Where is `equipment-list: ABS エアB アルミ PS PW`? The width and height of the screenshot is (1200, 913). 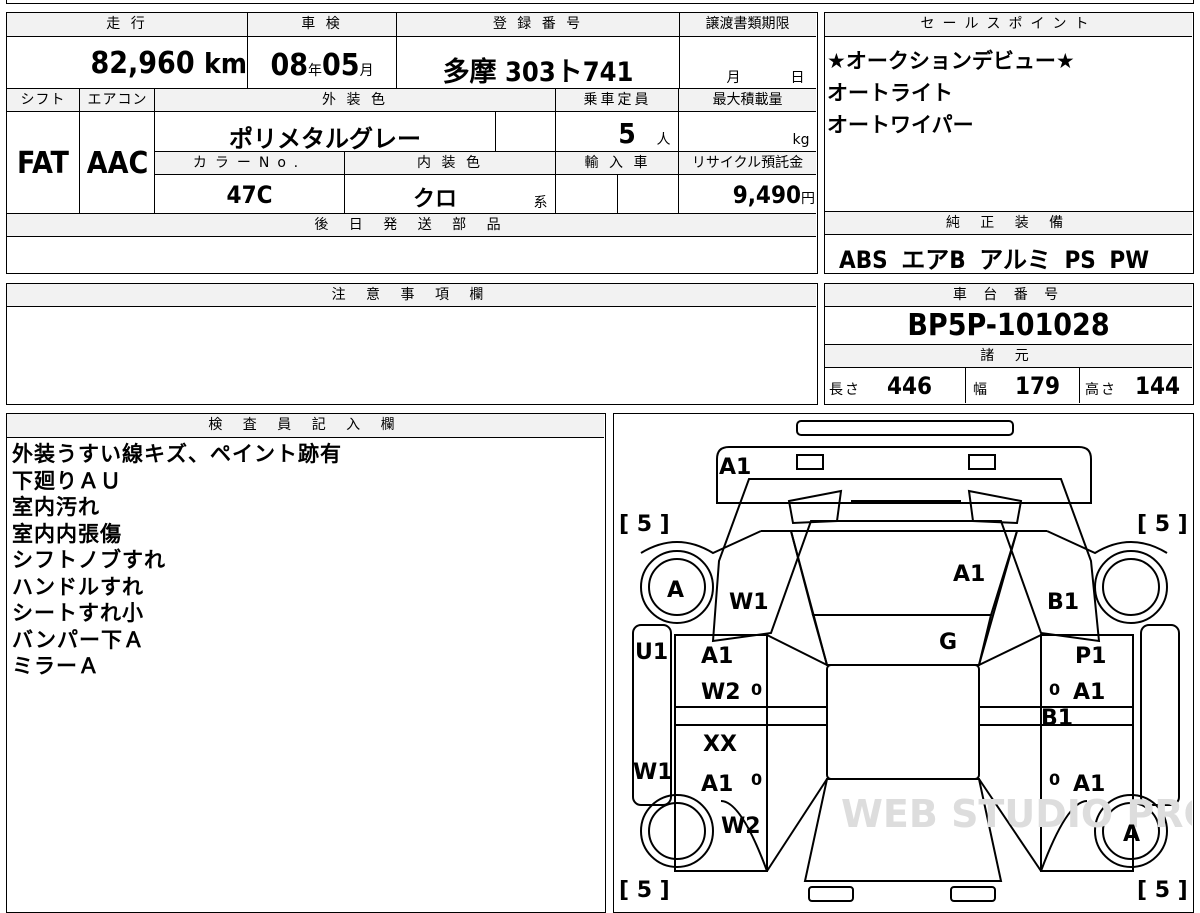 equipment-list: ABS エアB アルミ PS PW is located at coordinates (994, 257).